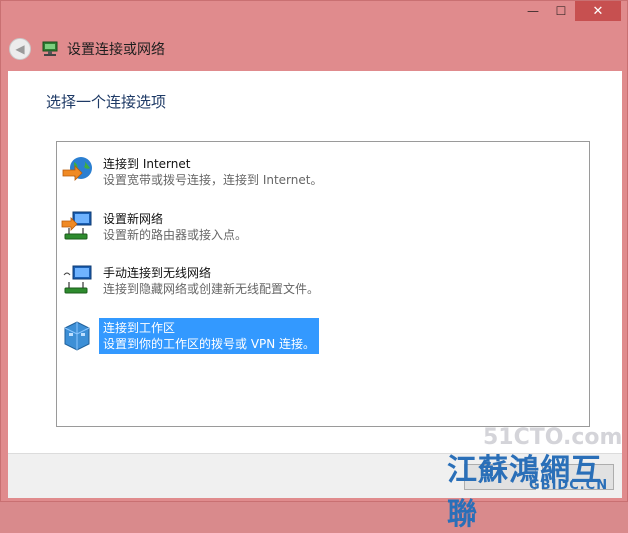  I want to click on option-title: 手动连接到无线网络, so click(157, 273).